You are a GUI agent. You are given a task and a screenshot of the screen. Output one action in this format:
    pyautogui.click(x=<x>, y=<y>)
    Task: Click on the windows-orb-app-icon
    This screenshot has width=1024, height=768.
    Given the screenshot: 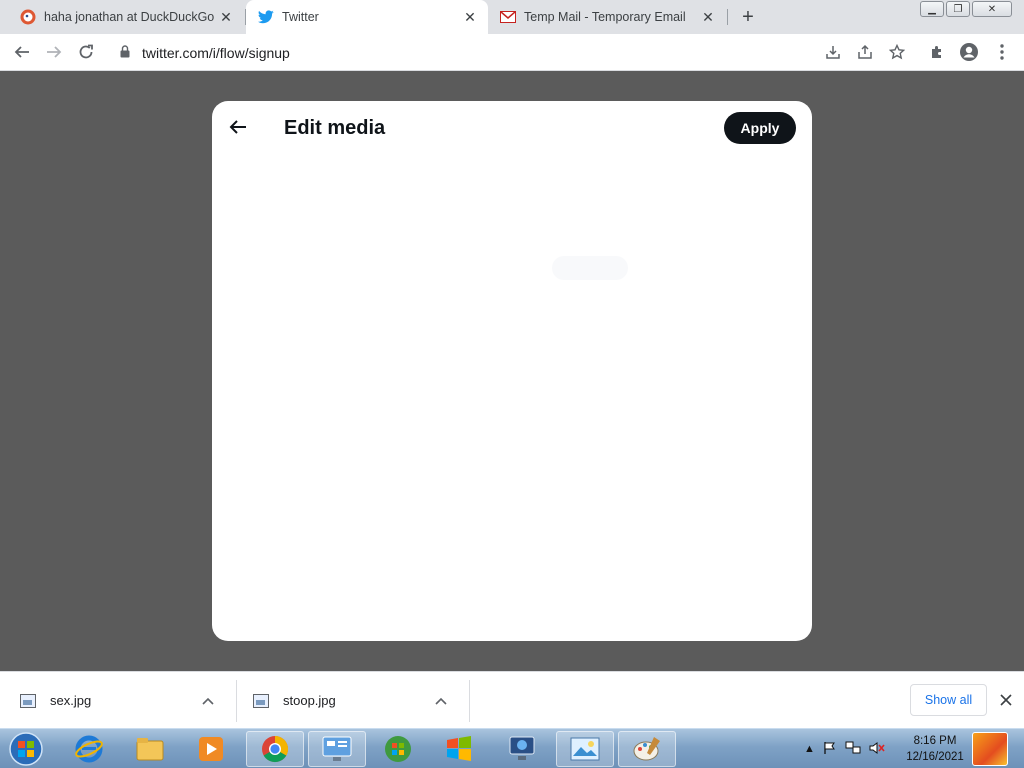 What is the action you would take?
    pyautogui.click(x=398, y=749)
    